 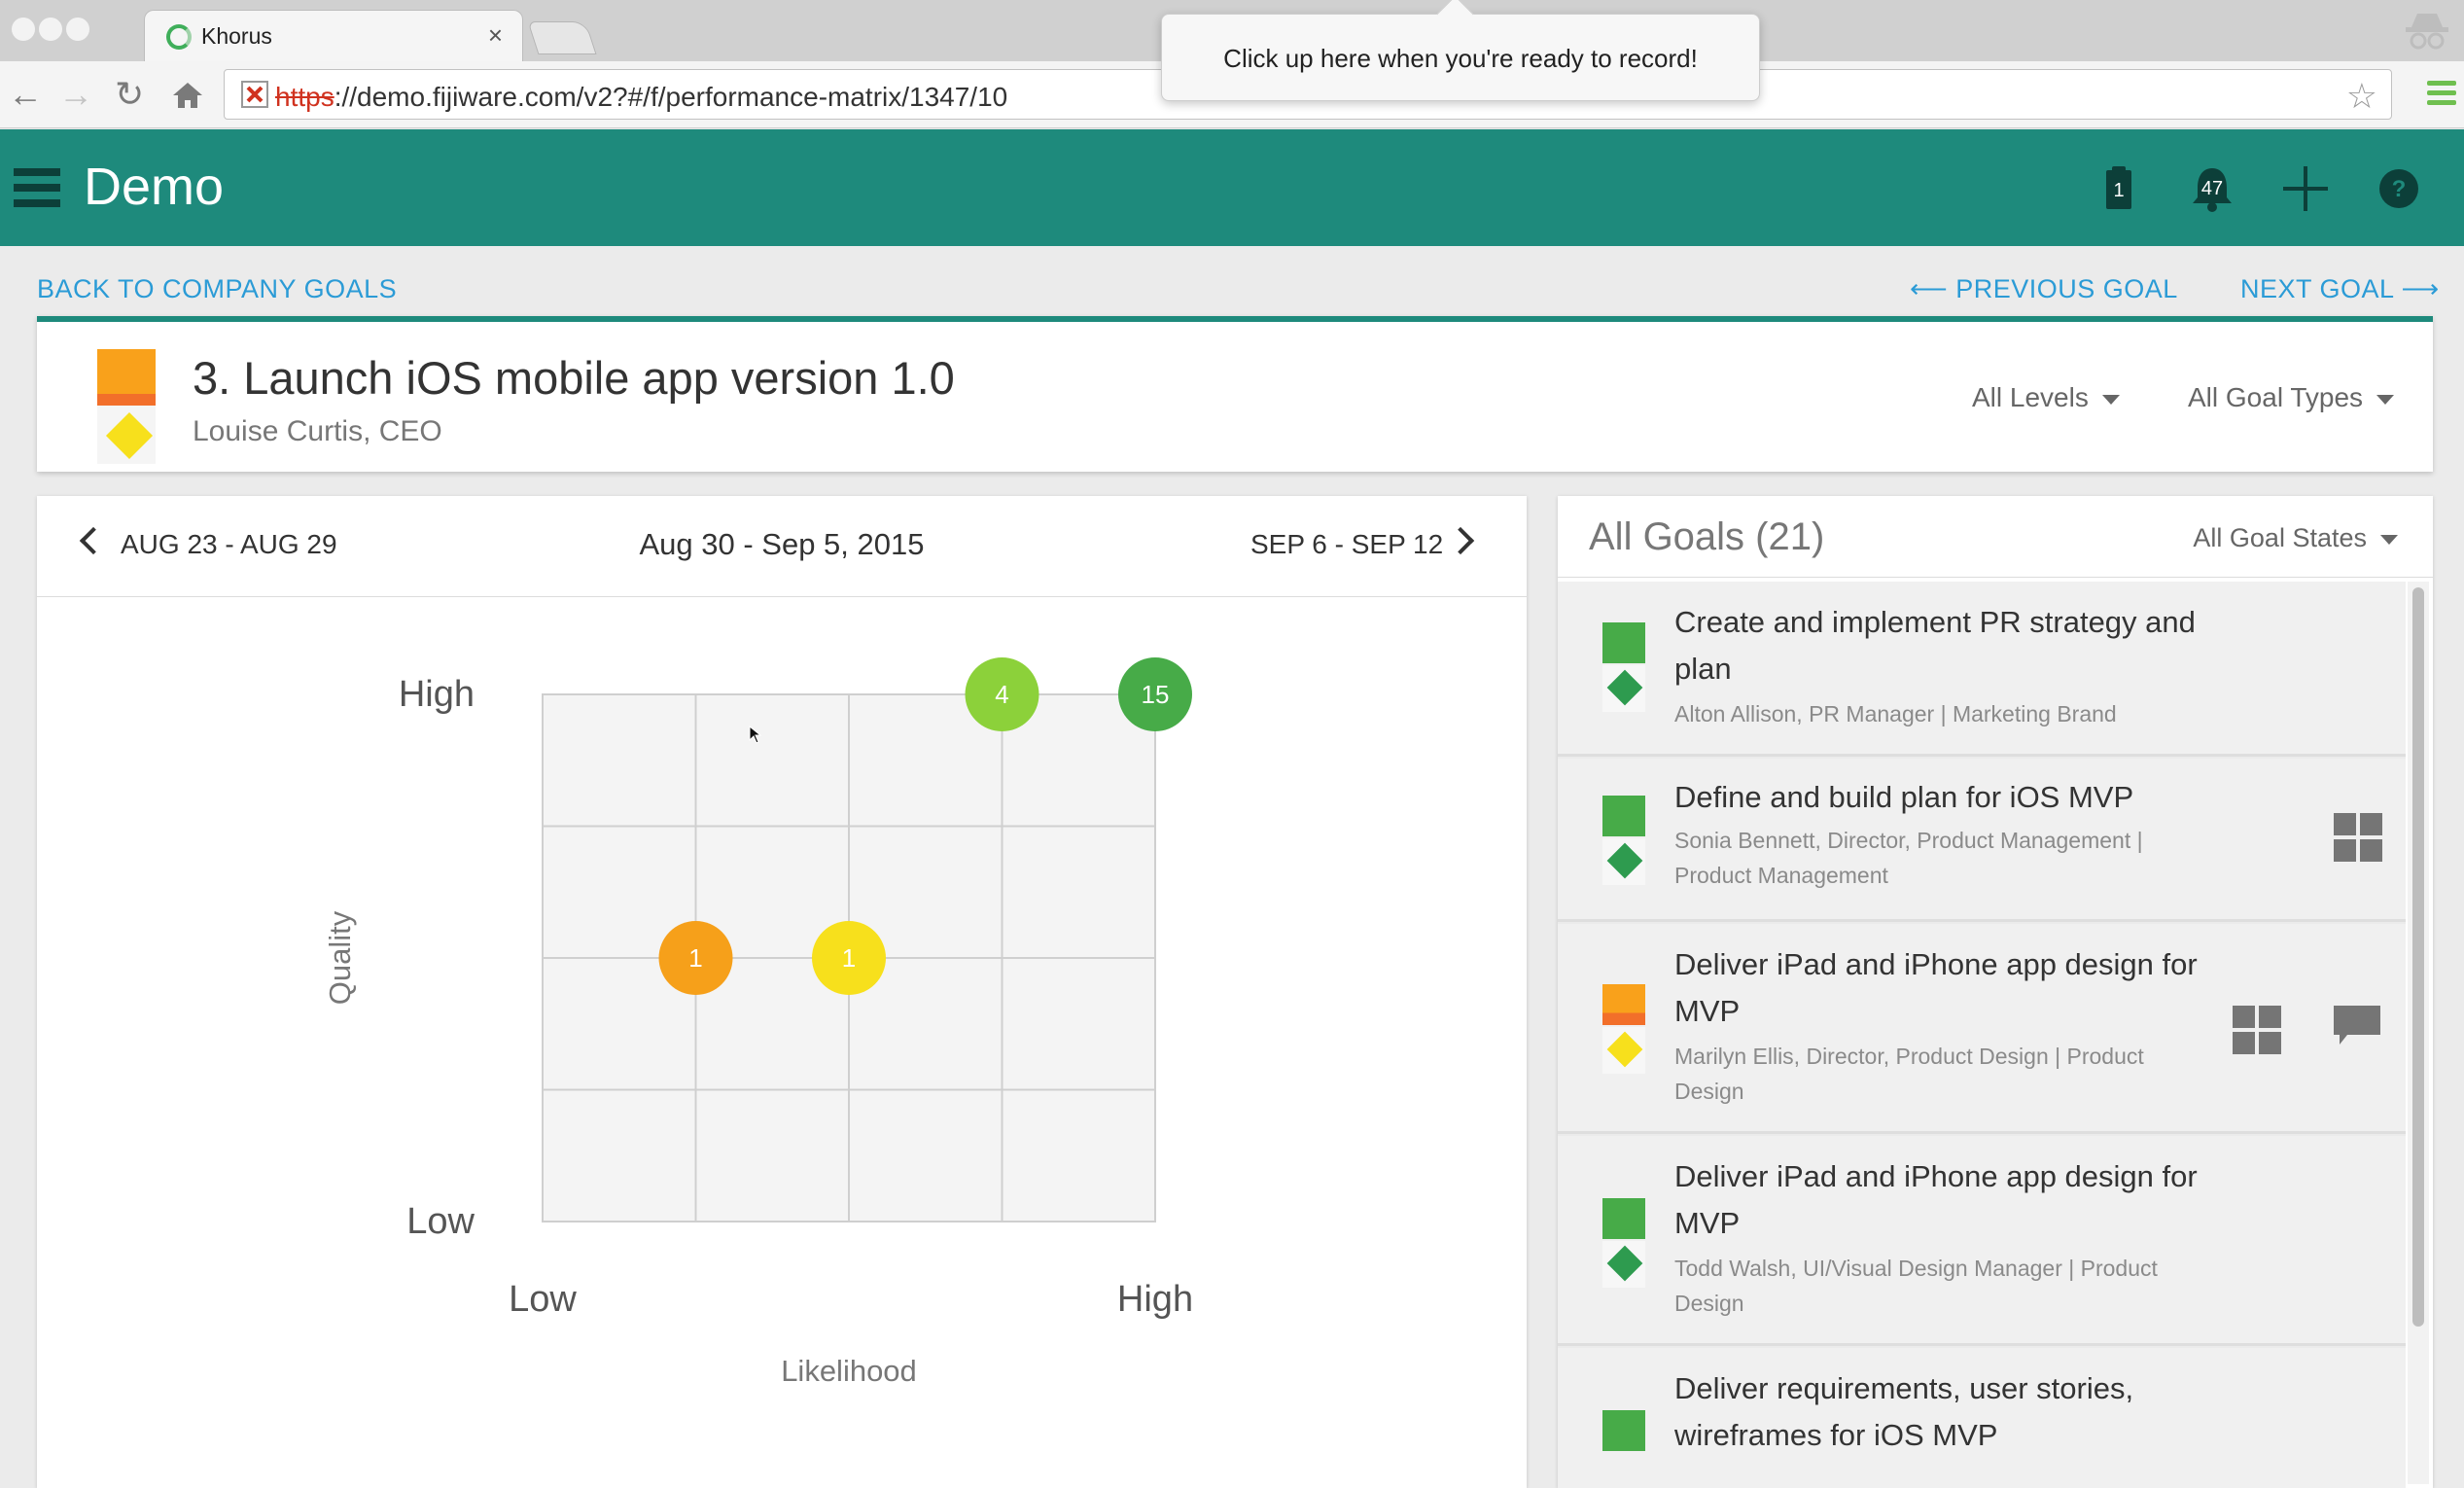 What do you see at coordinates (187, 95) in the screenshot?
I see `home-icon` at bounding box center [187, 95].